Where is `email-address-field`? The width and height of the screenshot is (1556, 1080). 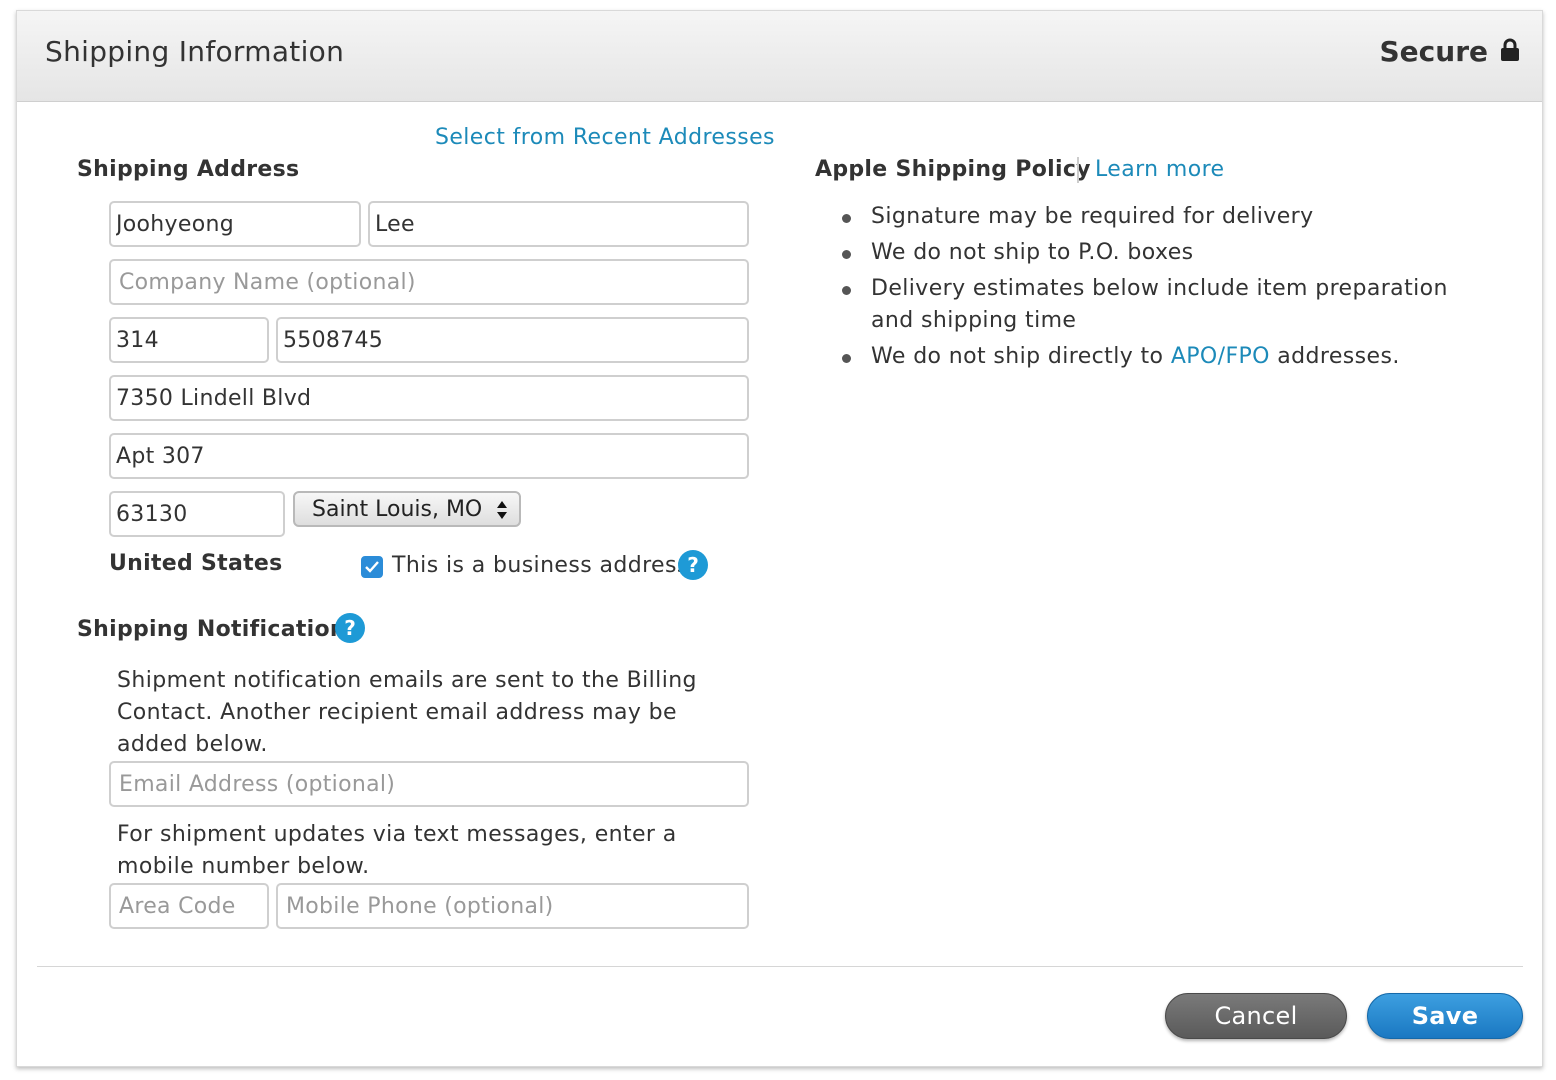 email-address-field is located at coordinates (429, 784).